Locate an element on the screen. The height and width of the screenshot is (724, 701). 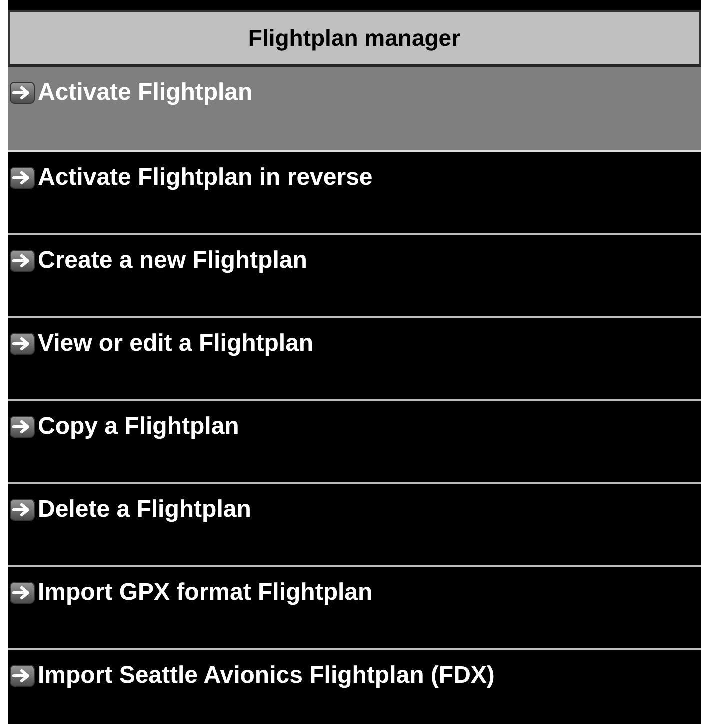
window-title: Flightplan manager is located at coordinates (354, 38).